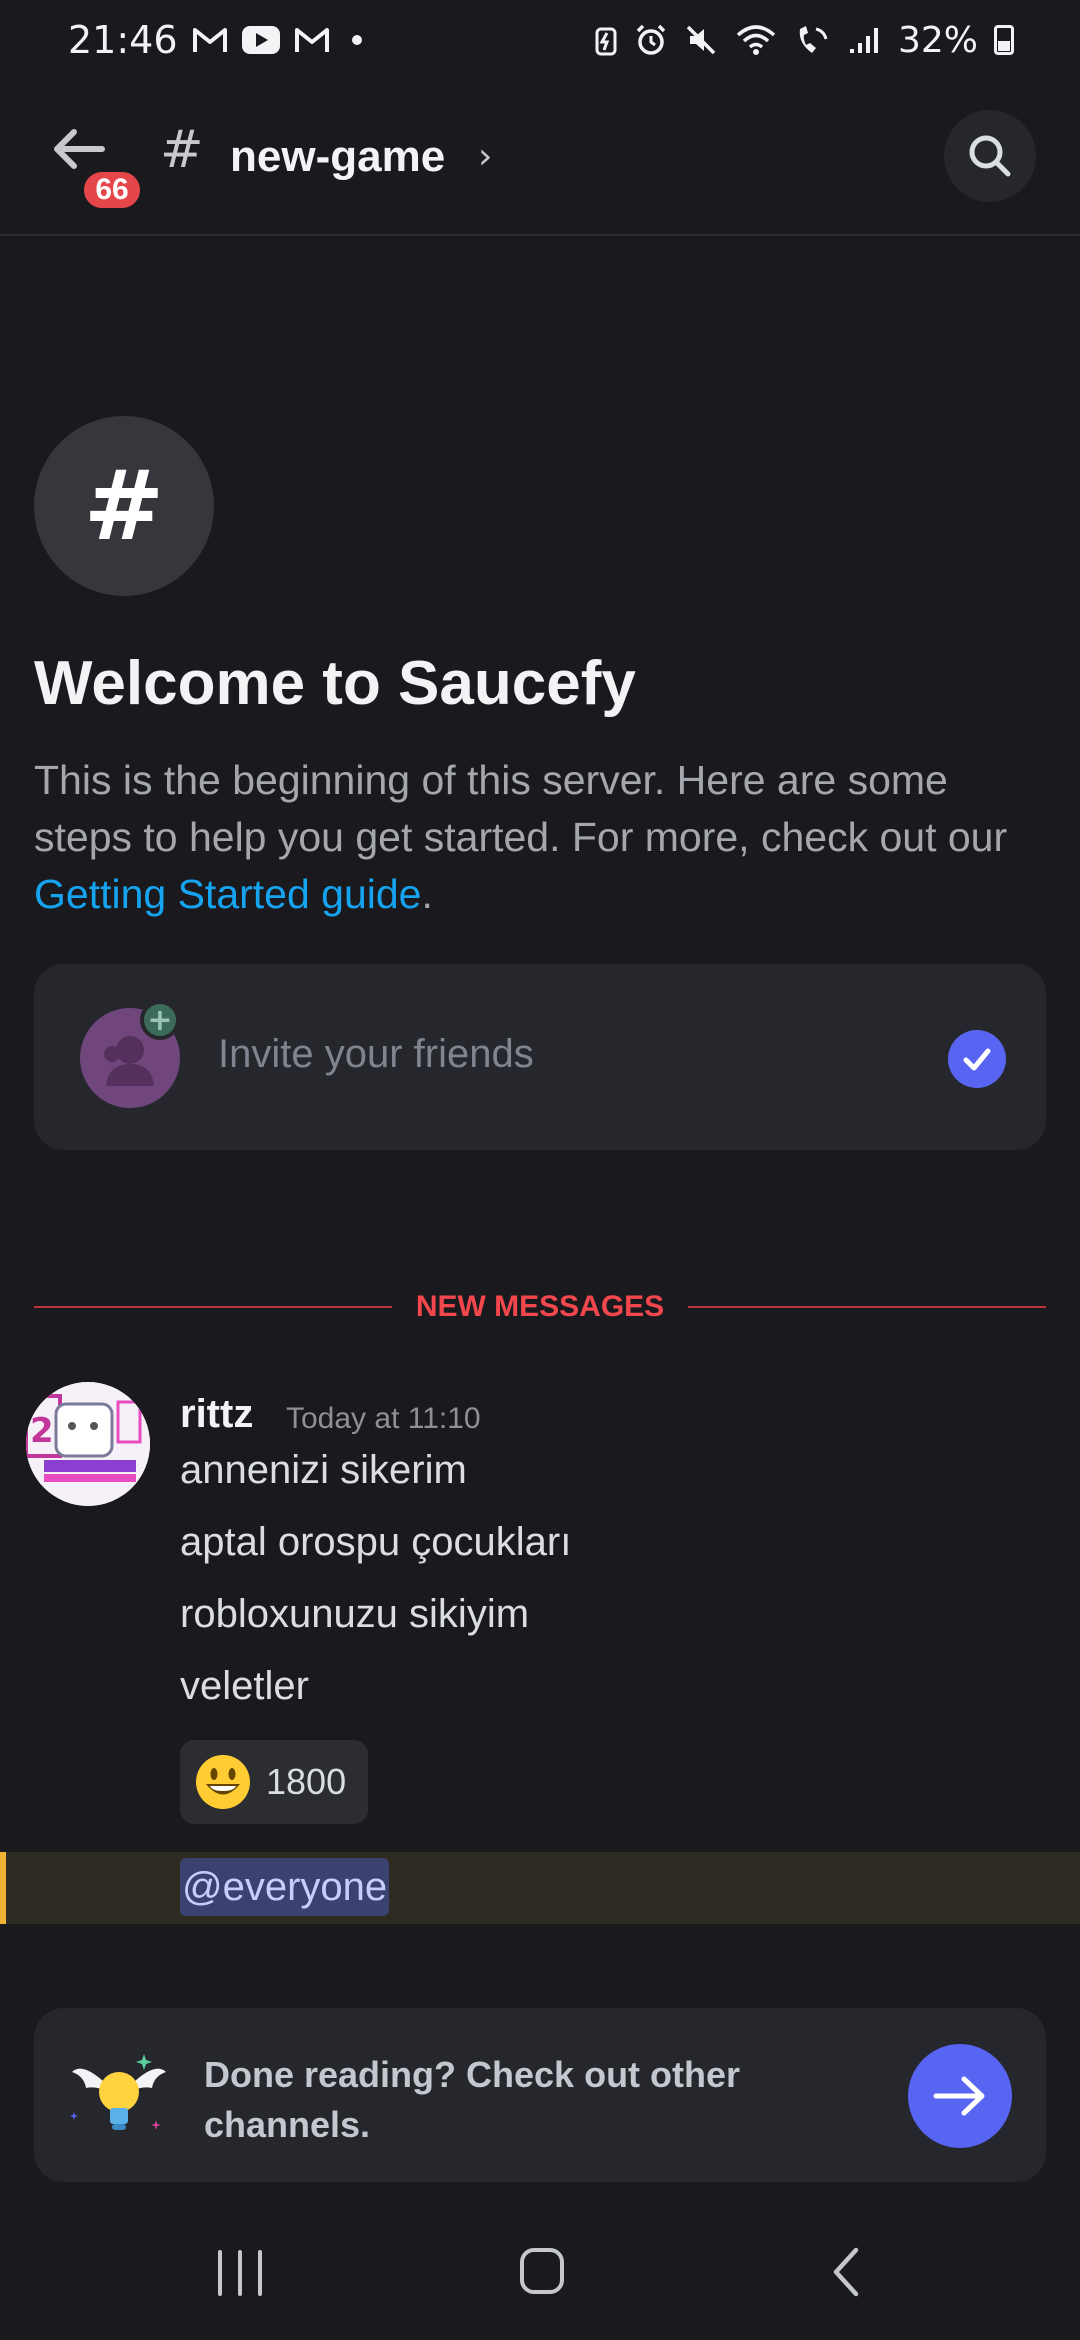 The height and width of the screenshot is (2340, 1080). I want to click on getting-started-link: Getting Started guide, so click(227, 894).